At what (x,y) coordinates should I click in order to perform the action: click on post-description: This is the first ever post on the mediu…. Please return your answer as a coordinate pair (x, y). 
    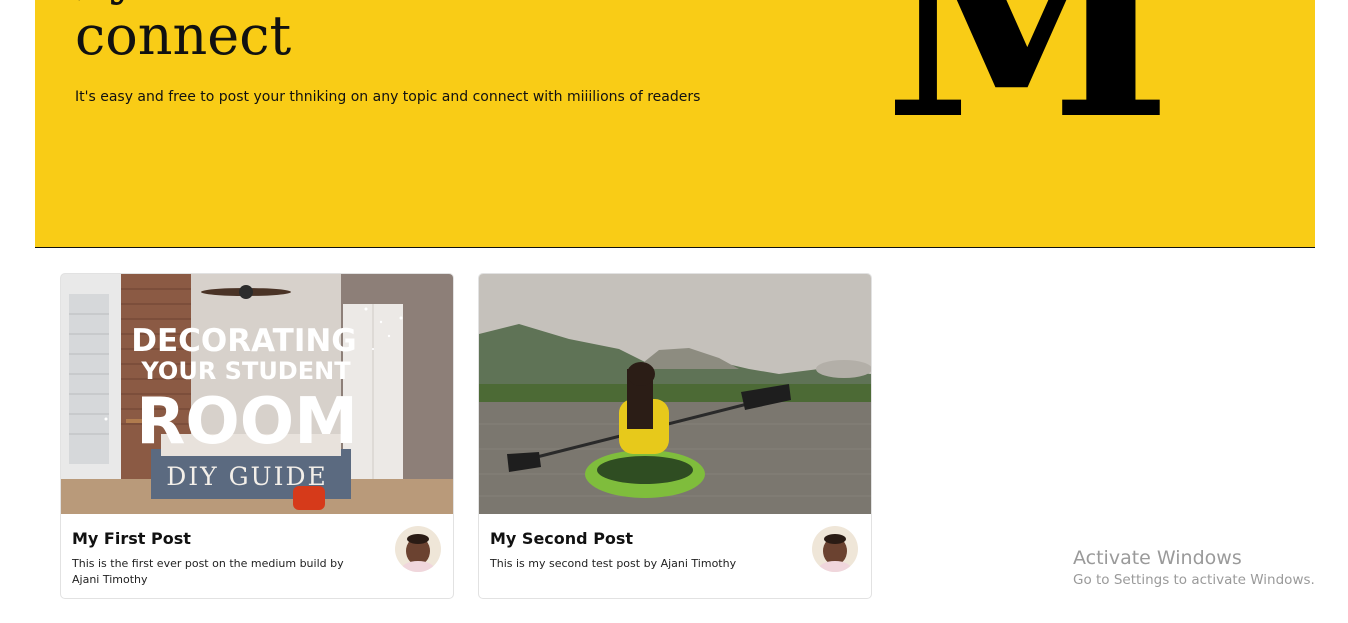
    Looking at the image, I should click on (208, 571).